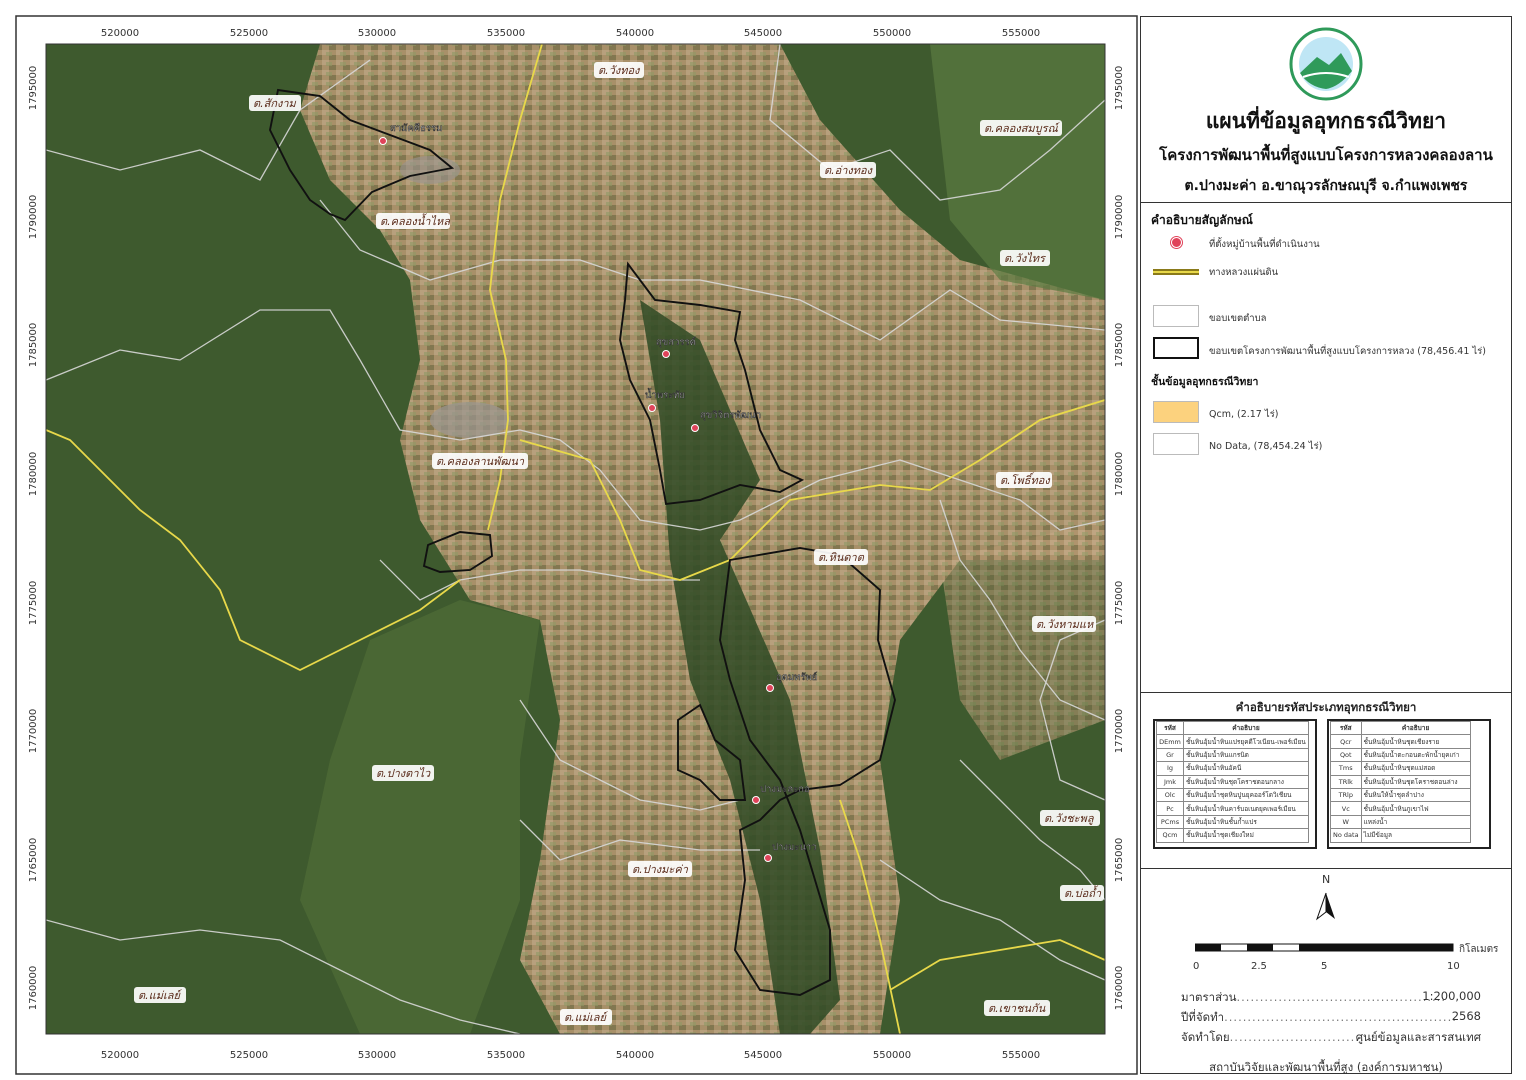 The height and width of the screenshot is (1080, 1526). What do you see at coordinates (1324, 947) in the screenshot?
I see `scale-bar` at bounding box center [1324, 947].